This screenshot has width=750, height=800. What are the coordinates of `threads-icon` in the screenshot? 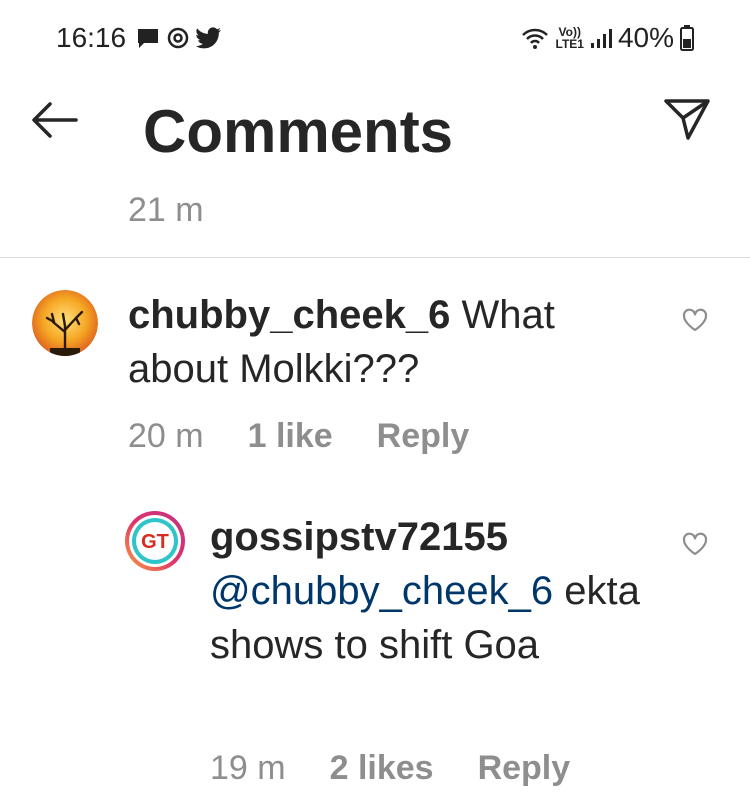 It's located at (178, 38).